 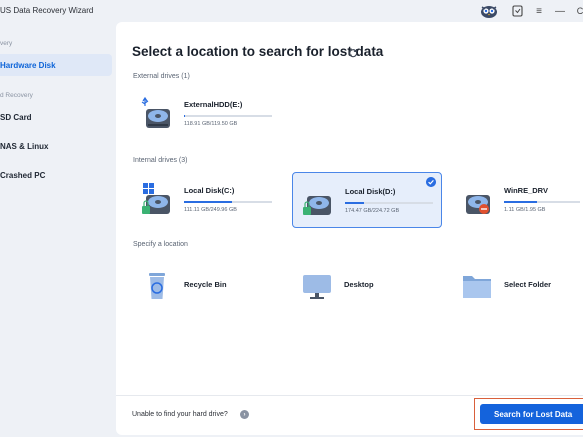 I want to click on sidebar-item-label: SD Card, so click(x=16, y=117).